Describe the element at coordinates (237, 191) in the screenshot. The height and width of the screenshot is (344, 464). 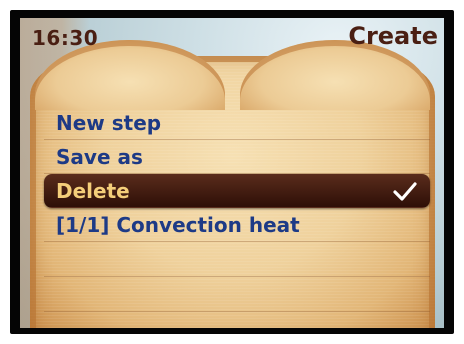
I see `menu-item-delete: Delete` at that location.